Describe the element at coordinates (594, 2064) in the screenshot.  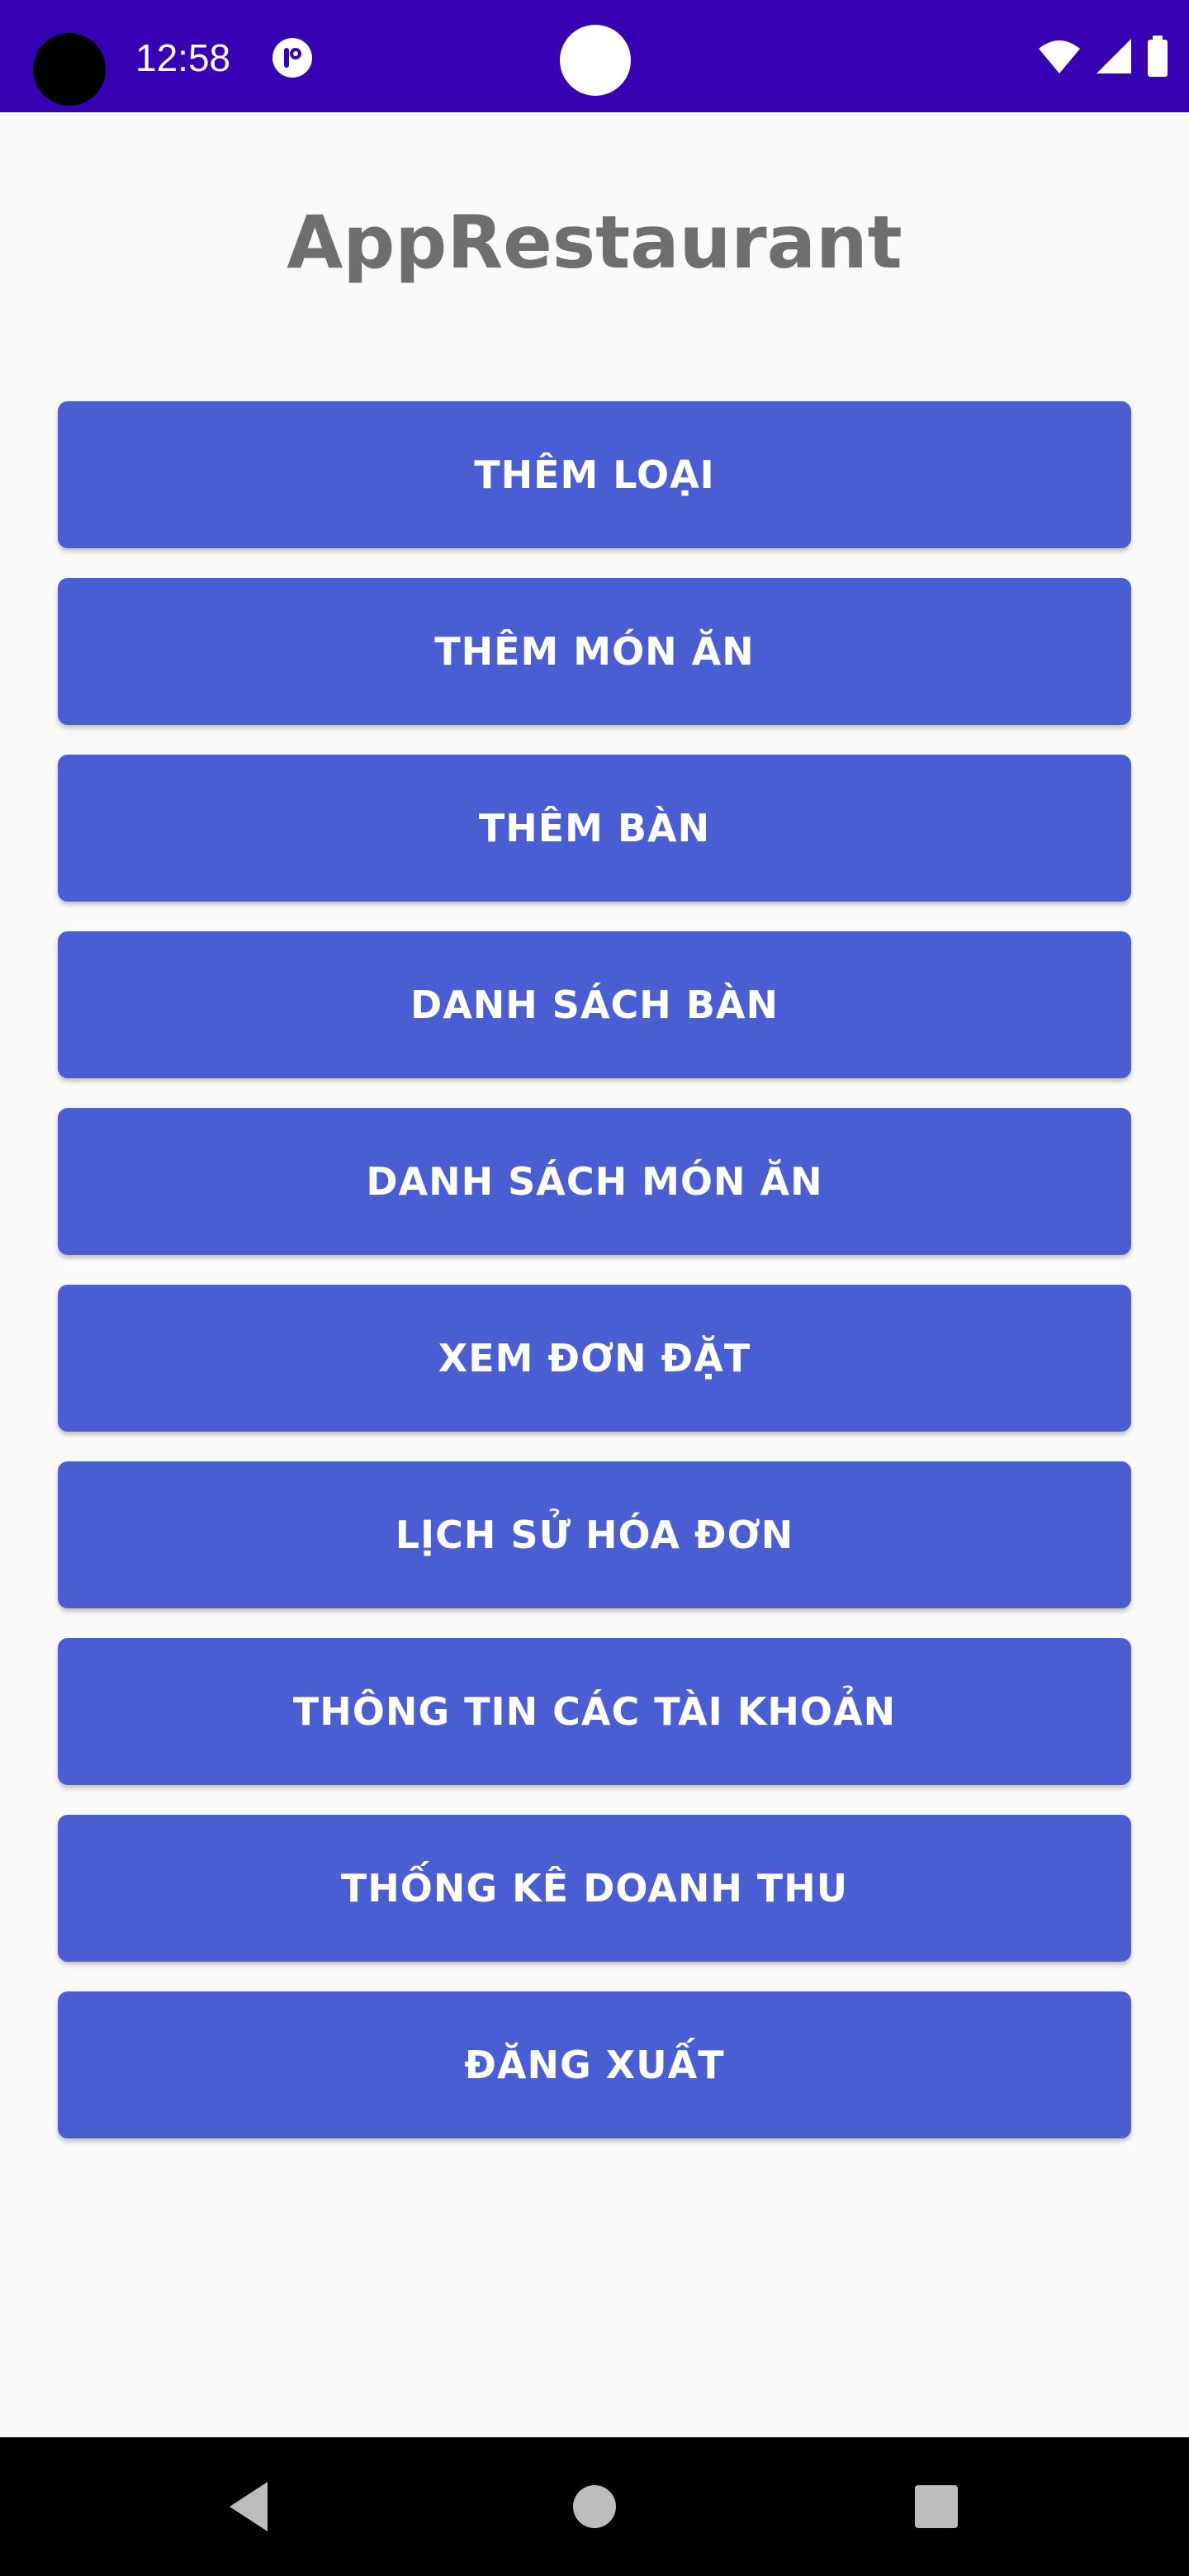
I see `logout-button: ĐĂNG XUẤT` at that location.